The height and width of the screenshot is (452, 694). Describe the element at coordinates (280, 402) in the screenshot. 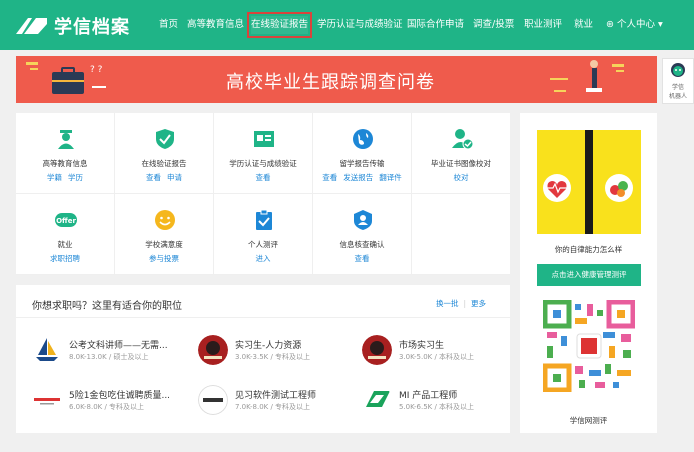

I see `job-card: 见习软件测试工程师 7.0K-8.0K / 专科及以上` at that location.